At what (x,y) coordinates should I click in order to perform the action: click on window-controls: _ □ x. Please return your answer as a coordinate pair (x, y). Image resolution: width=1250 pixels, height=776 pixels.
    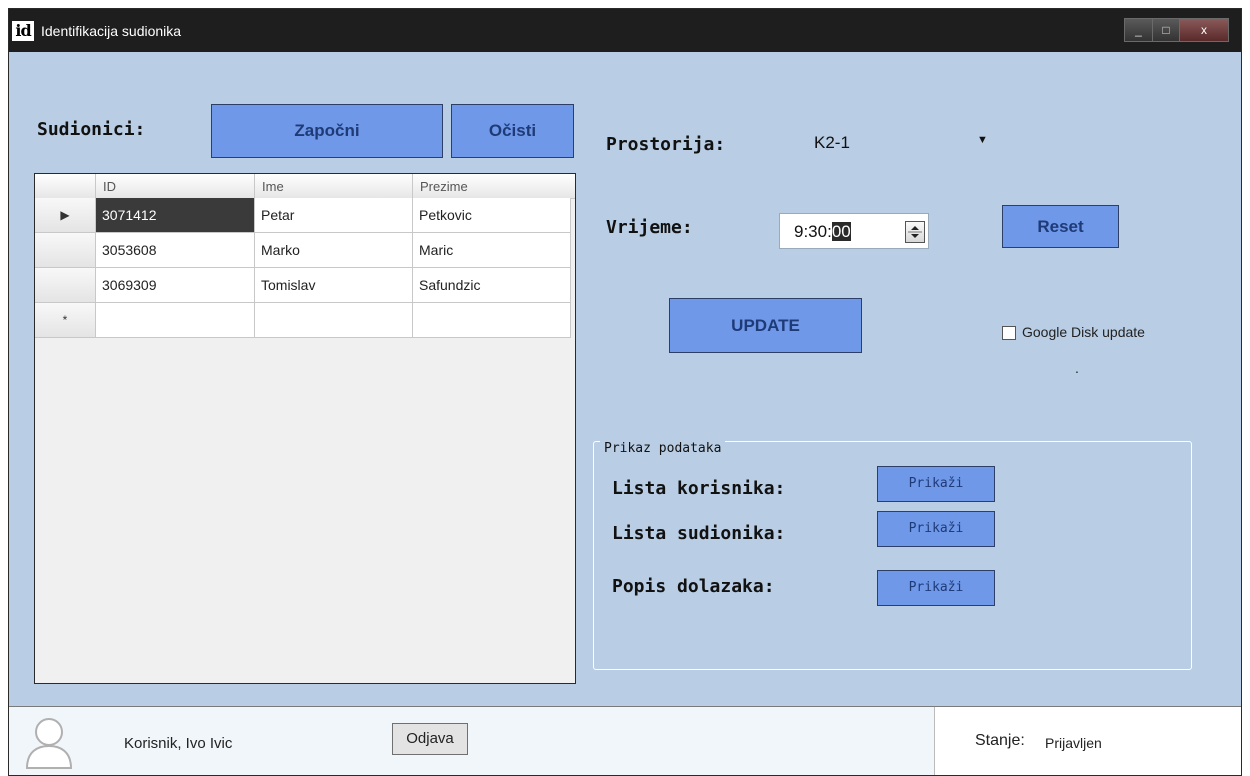
    Looking at the image, I should click on (1176, 30).